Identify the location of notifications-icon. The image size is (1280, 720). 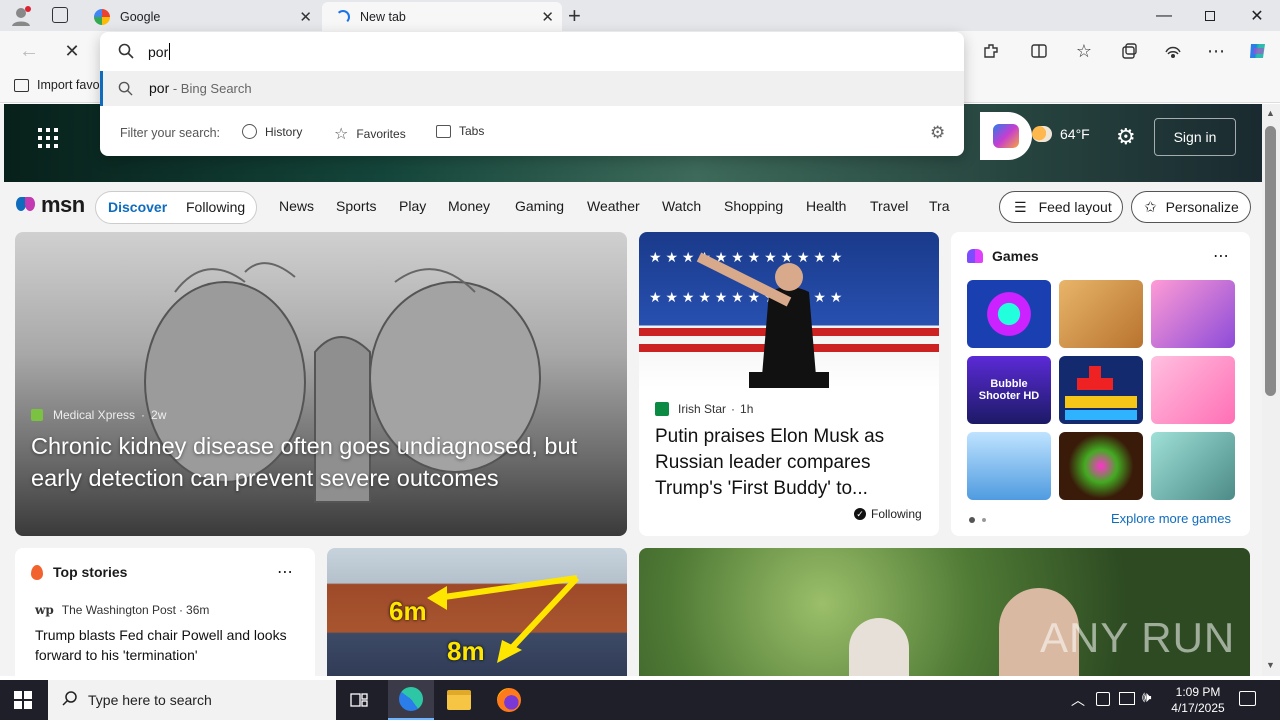
(1247, 698).